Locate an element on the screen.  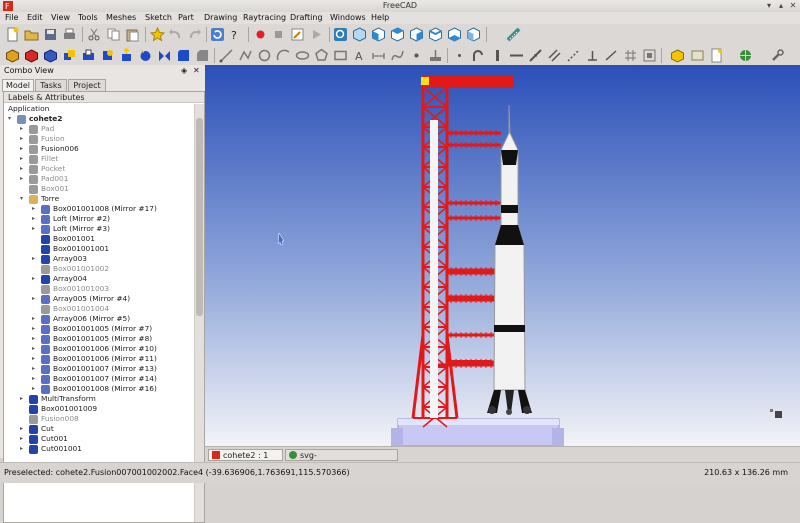
new-document-icon is located at coordinates (12, 34).